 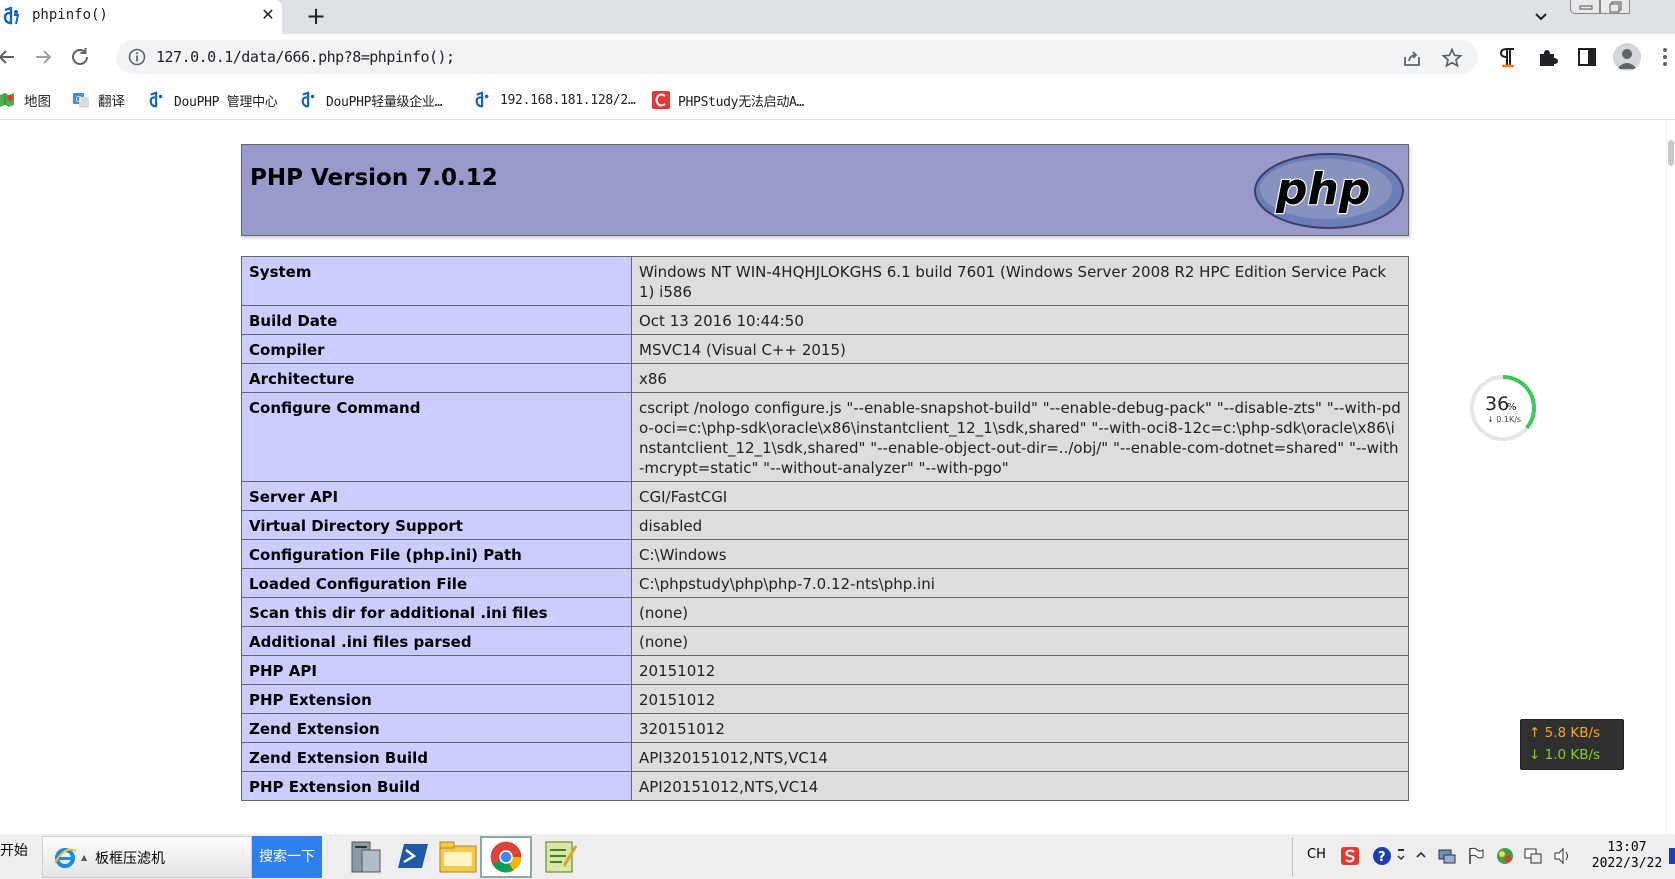 What do you see at coordinates (79, 99) in the screenshot?
I see `svg-text: G` at bounding box center [79, 99].